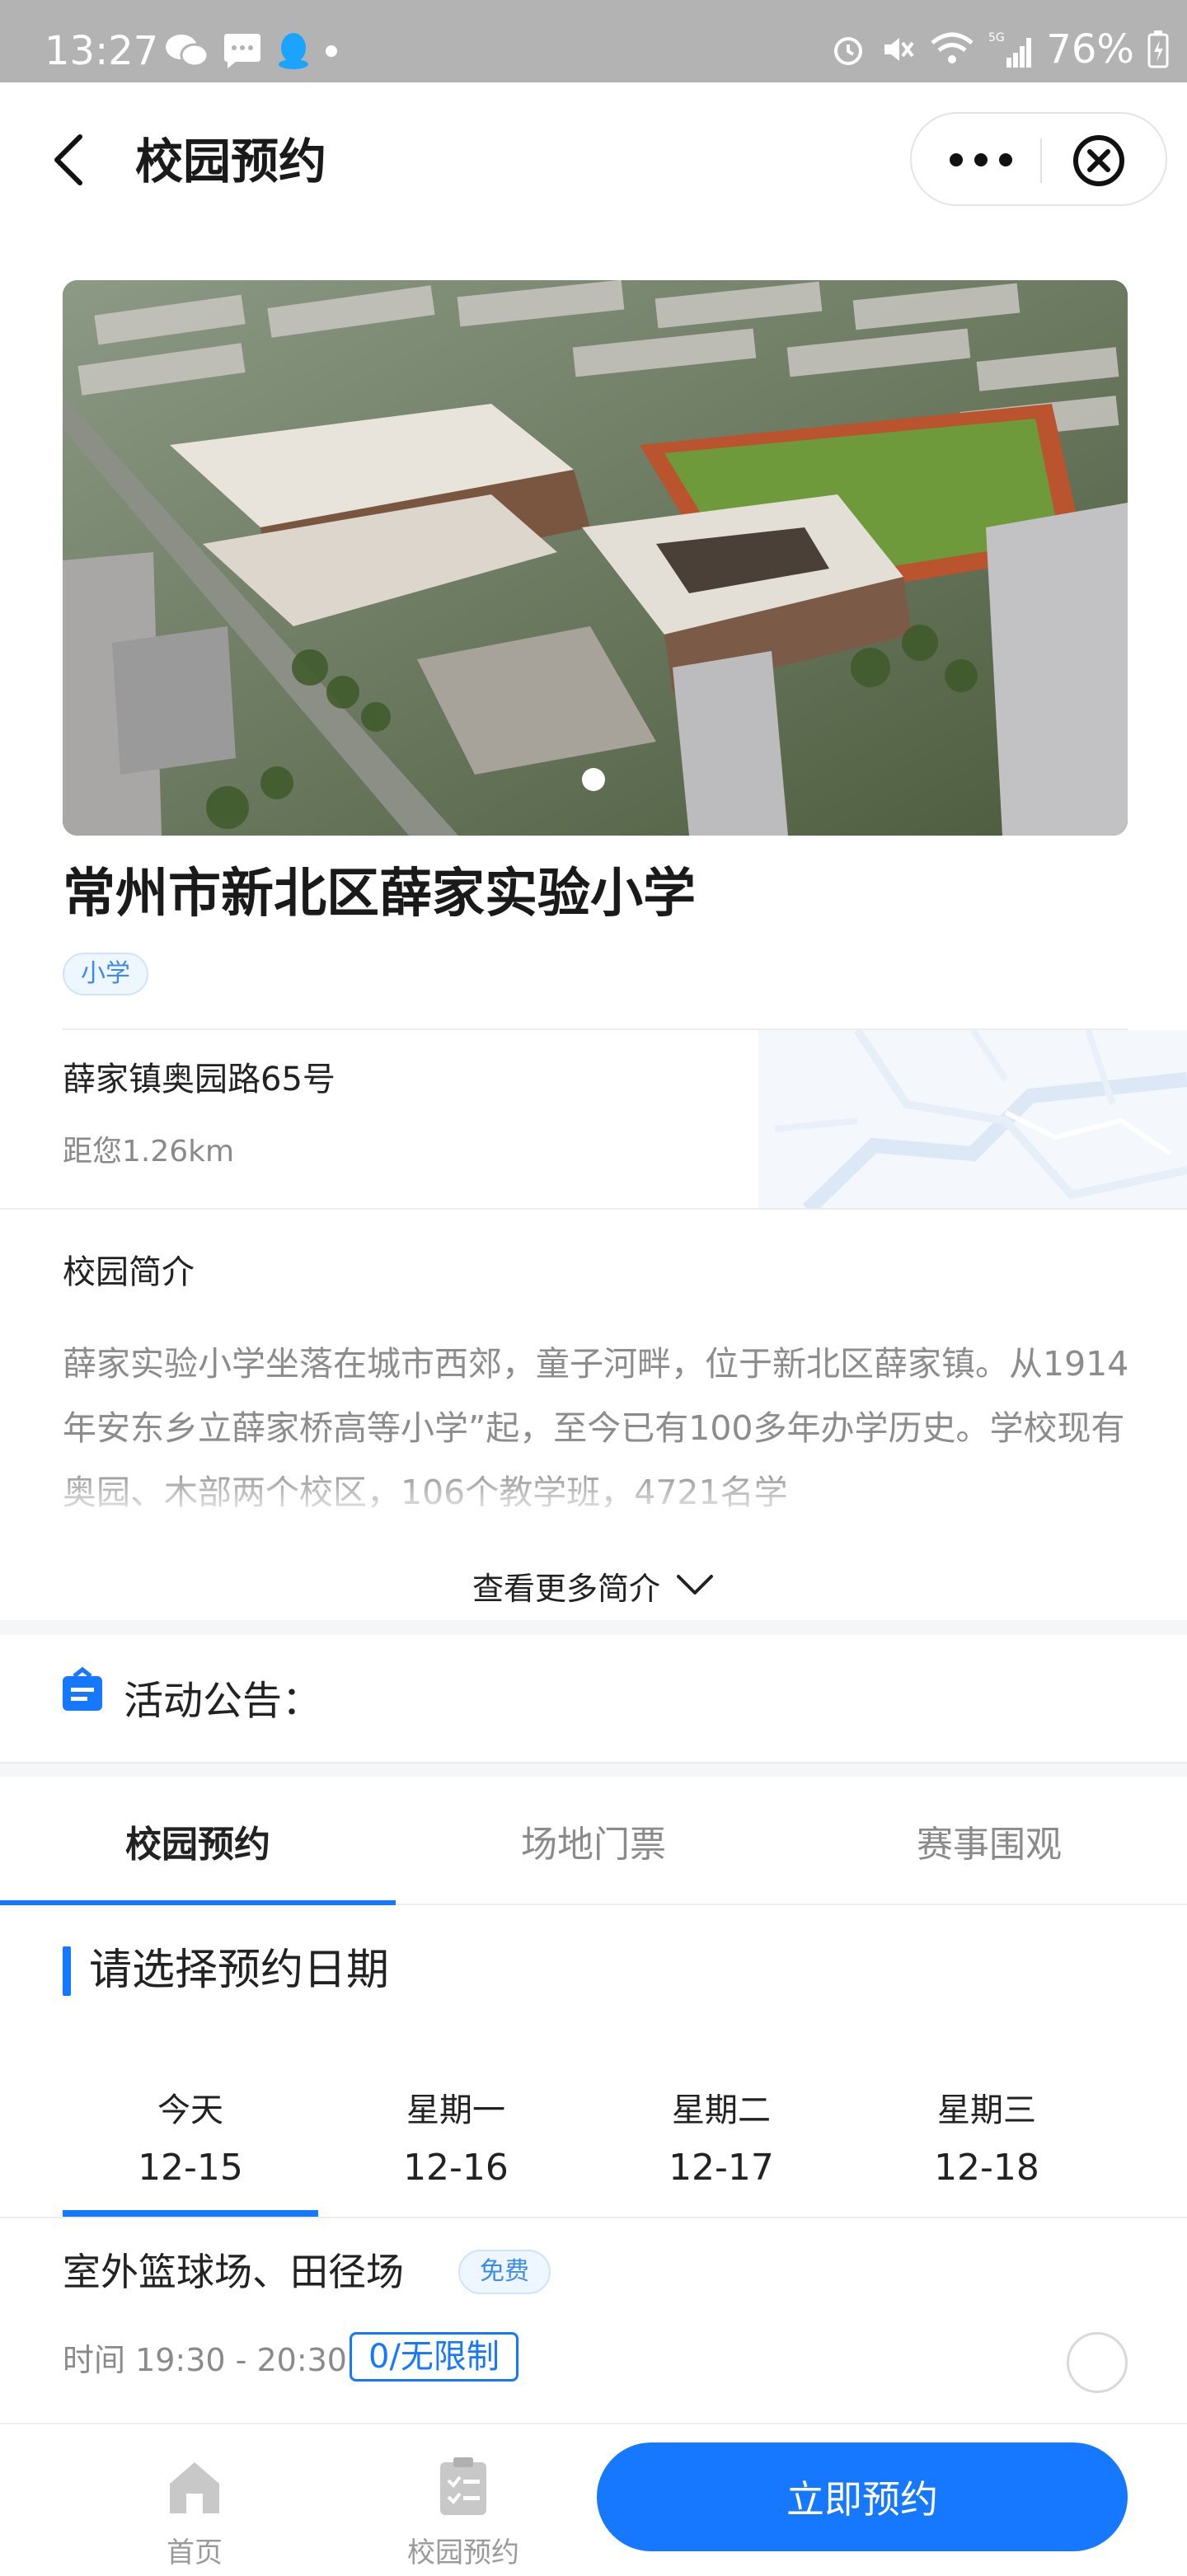 This screenshot has height=2576, width=1187. Describe the element at coordinates (233, 2272) in the screenshot. I see `venue-name: 室外篮球场、田径场` at that location.